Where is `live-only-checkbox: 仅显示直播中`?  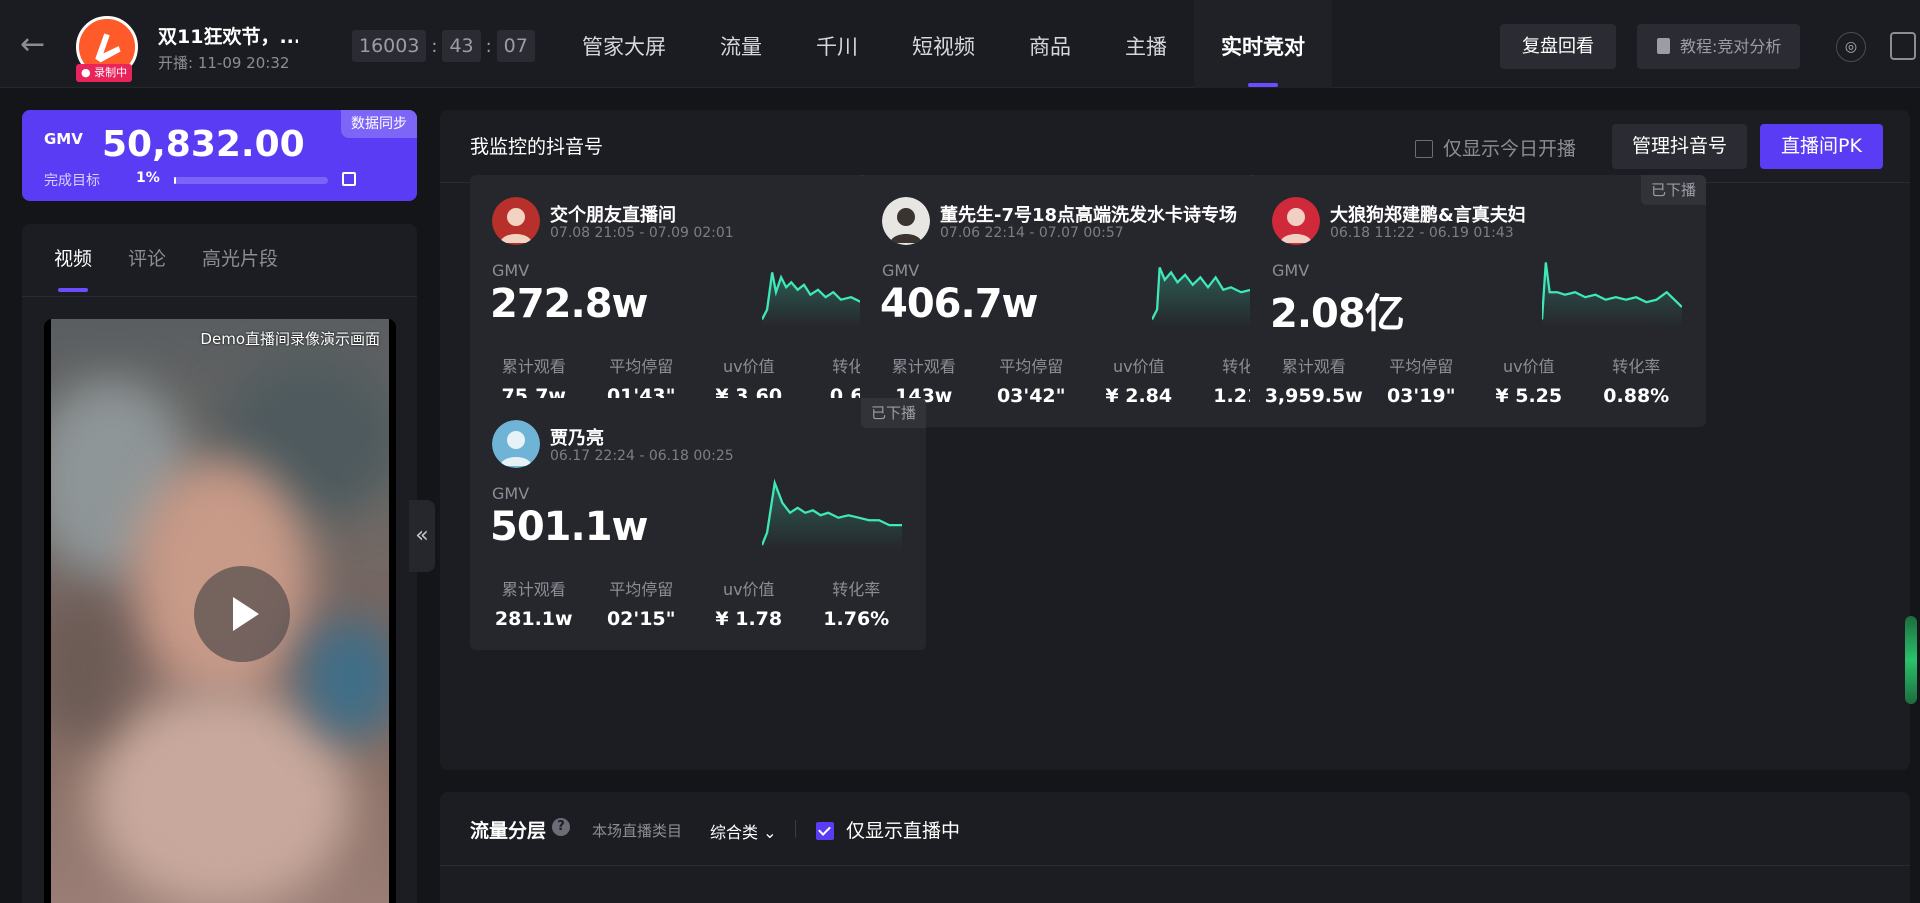
live-only-checkbox: 仅显示直播中 is located at coordinates (888, 829).